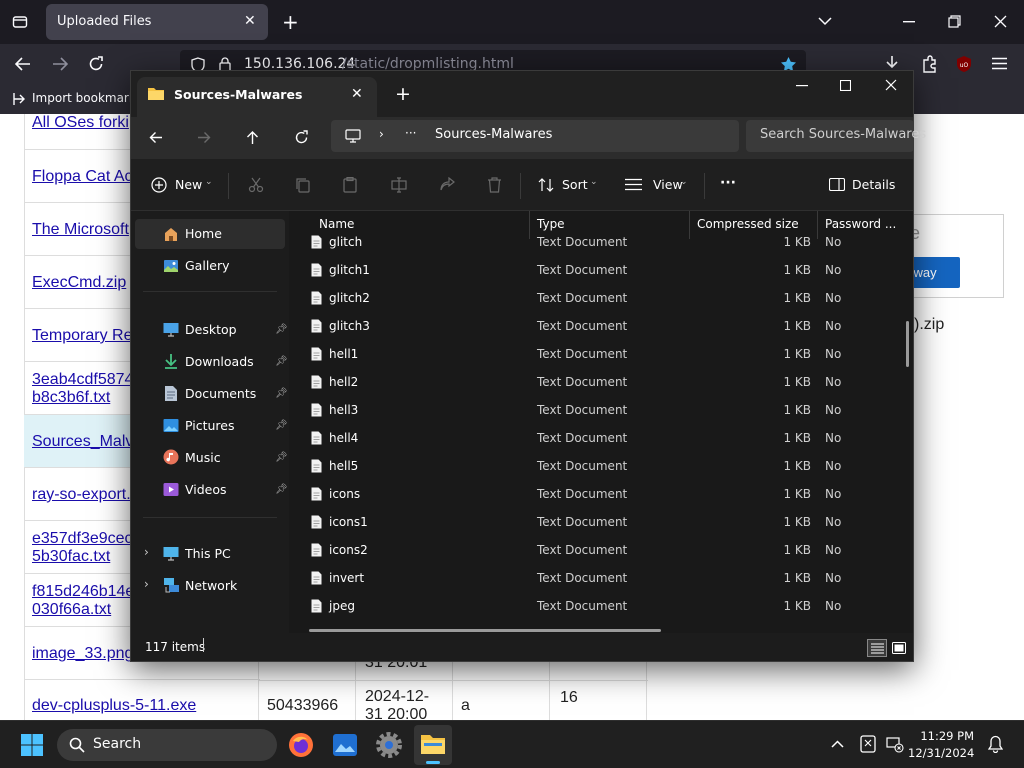 Image resolution: width=1024 pixels, height=768 pixels. I want to click on network-disconnected-icon, so click(895, 744).